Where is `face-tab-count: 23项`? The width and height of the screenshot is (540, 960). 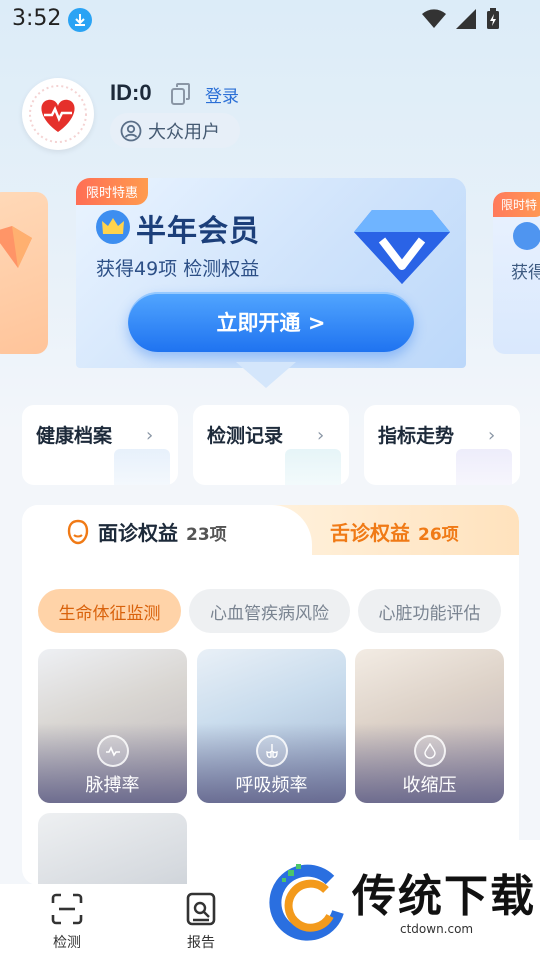 face-tab-count: 23项 is located at coordinates (206, 535).